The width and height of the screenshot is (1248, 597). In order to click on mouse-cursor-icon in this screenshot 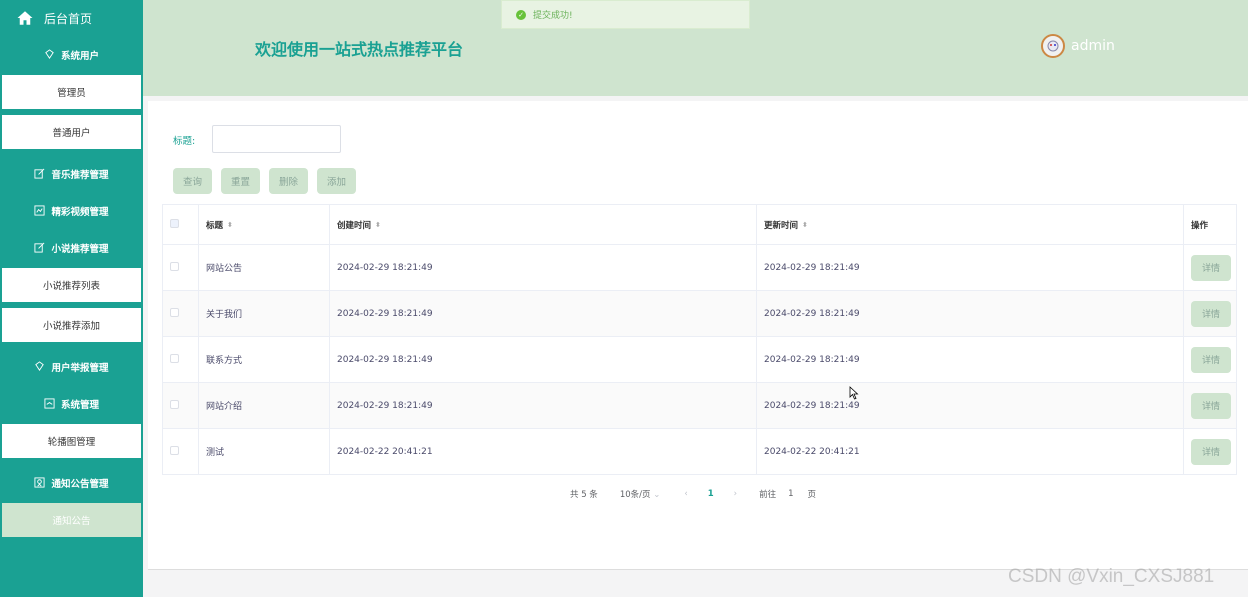, I will do `click(854, 393)`.